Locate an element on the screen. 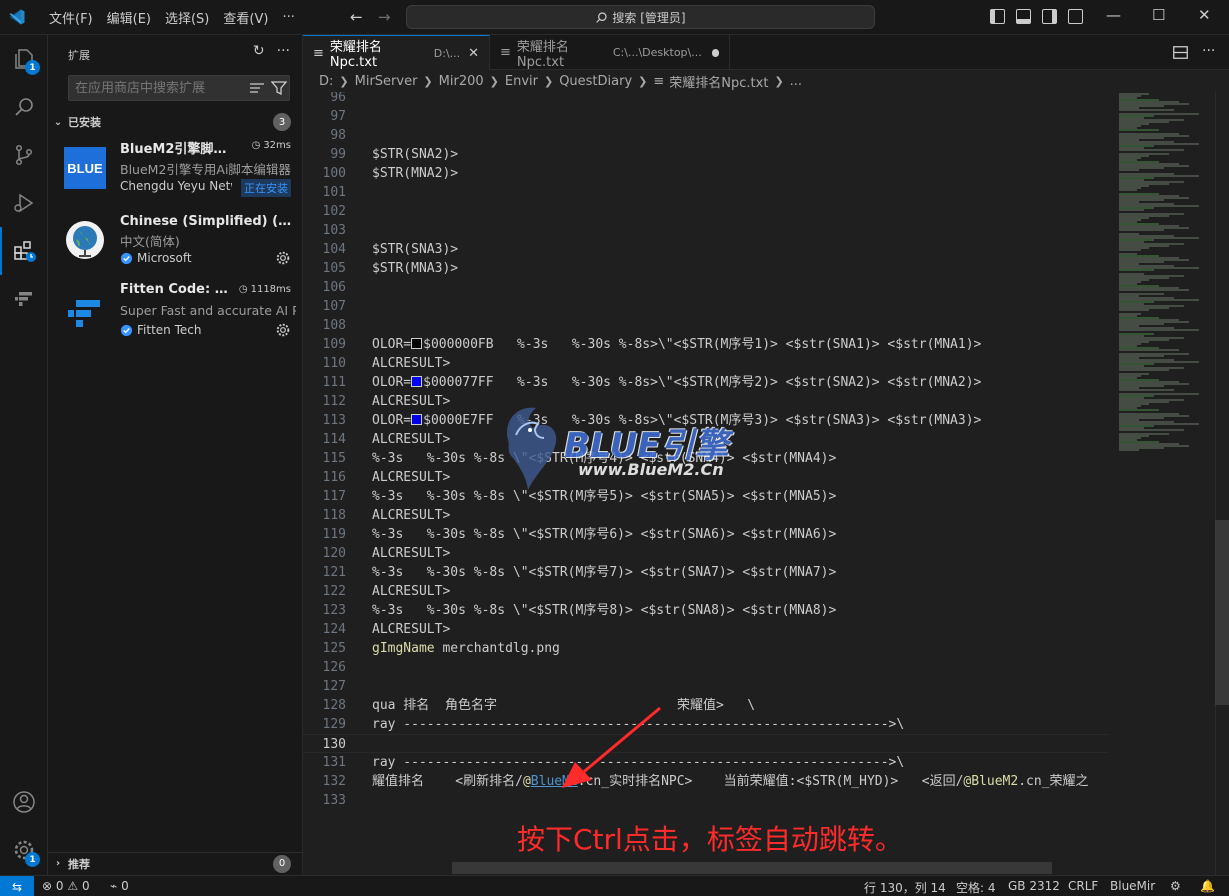 This screenshot has height=896, width=1229. encoding-status: GB 2312 is located at coordinates (1034, 886).